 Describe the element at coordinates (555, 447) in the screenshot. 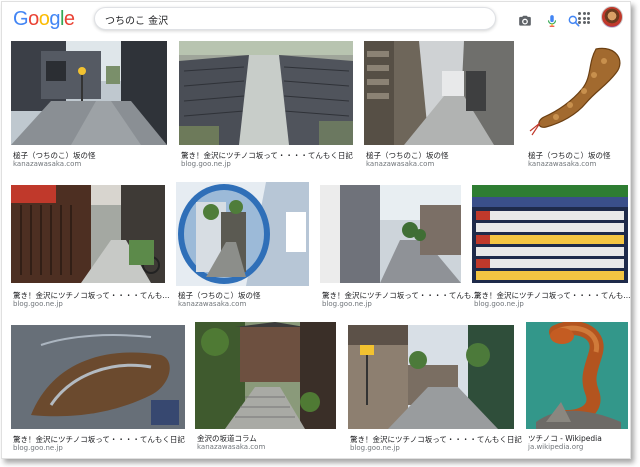

I see `result-source: ja.wikipedia.org` at that location.